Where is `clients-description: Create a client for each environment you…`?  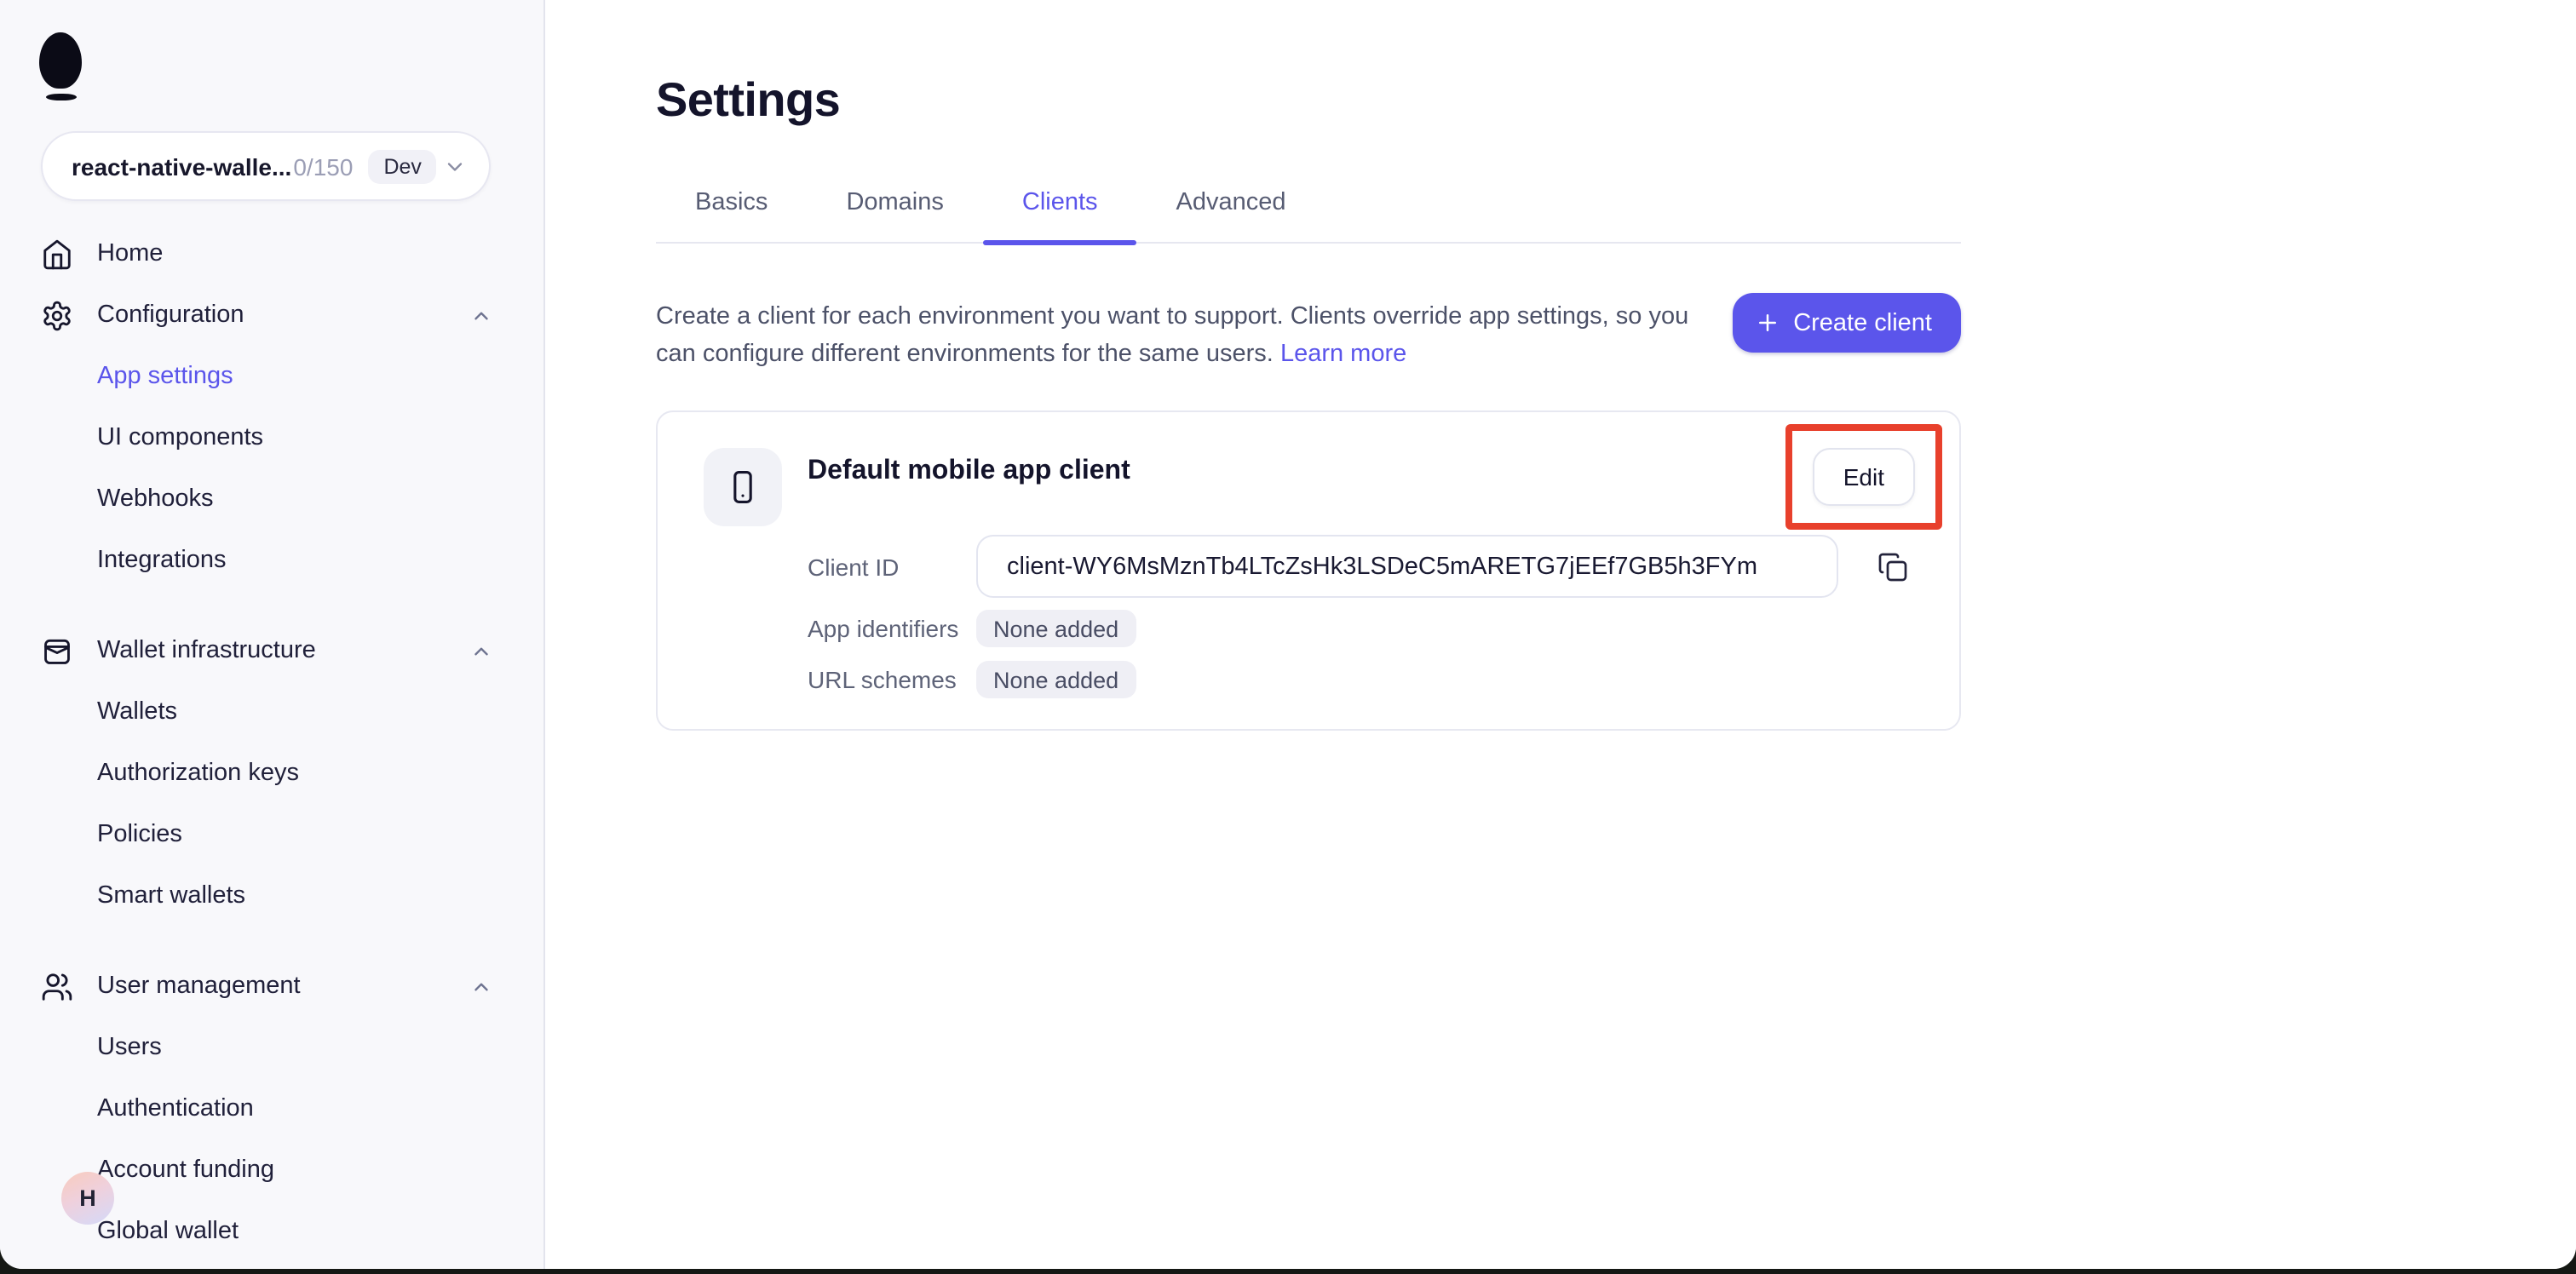 clients-description: Create a client for each environment you… is located at coordinates (1172, 335).